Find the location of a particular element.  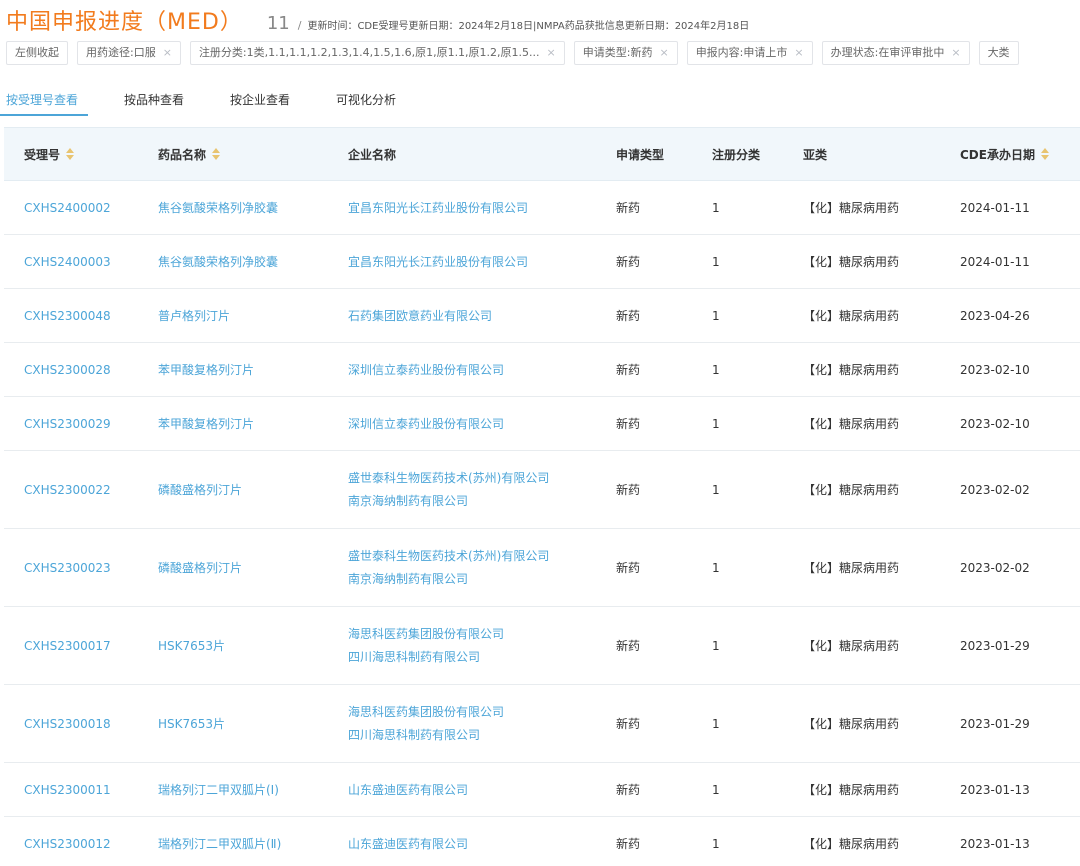

cde-date: 2023-02-02 is located at coordinates (995, 567).